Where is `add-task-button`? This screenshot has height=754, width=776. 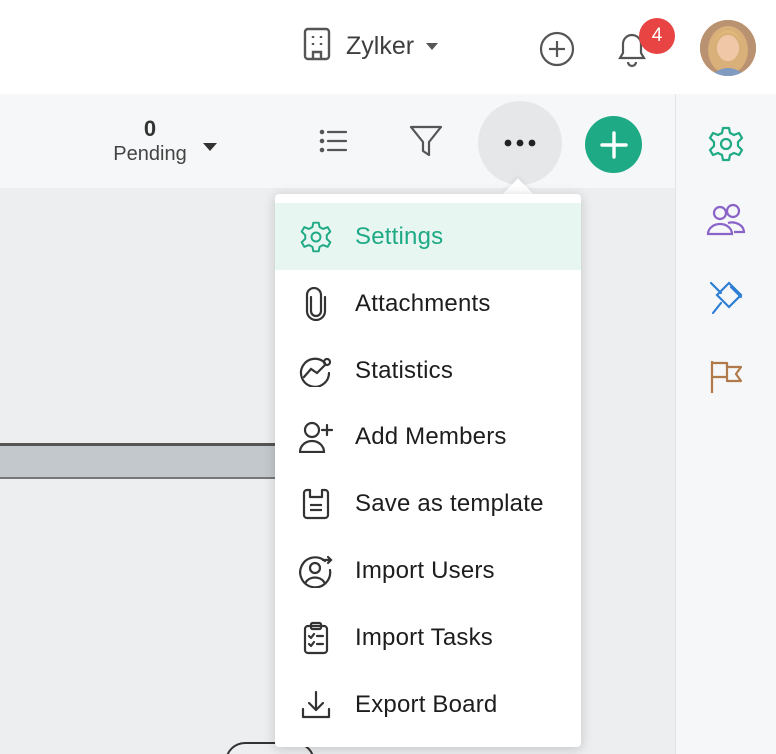 add-task-button is located at coordinates (613, 144).